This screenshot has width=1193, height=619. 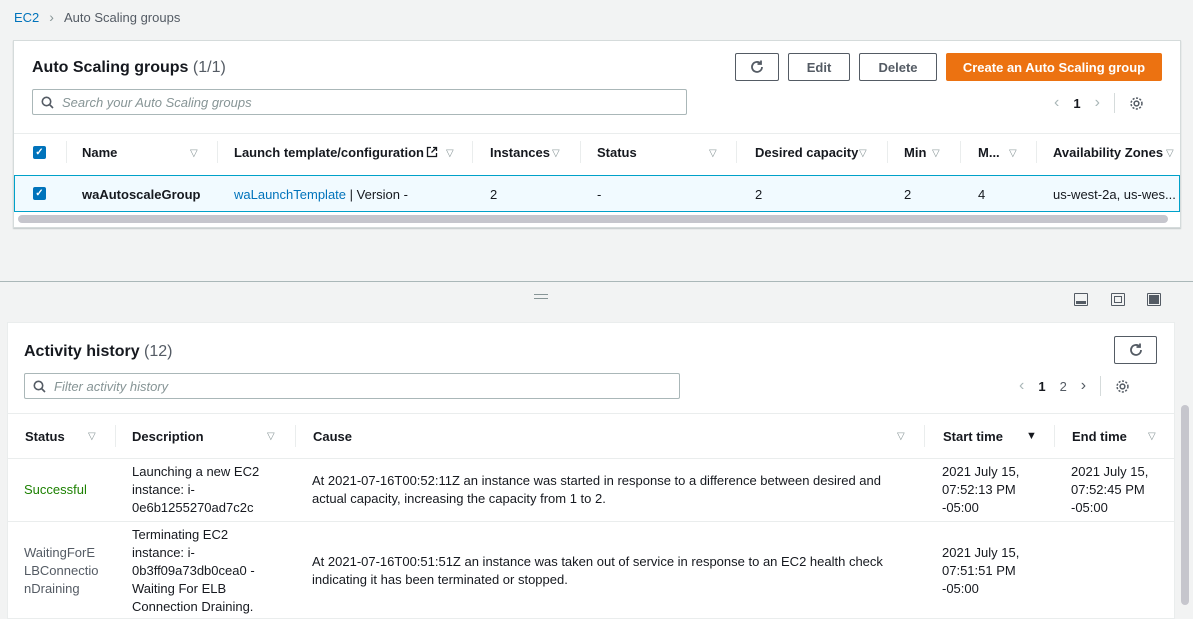 What do you see at coordinates (1081, 299) in the screenshot?
I see `layout-bottom-panel-icon` at bounding box center [1081, 299].